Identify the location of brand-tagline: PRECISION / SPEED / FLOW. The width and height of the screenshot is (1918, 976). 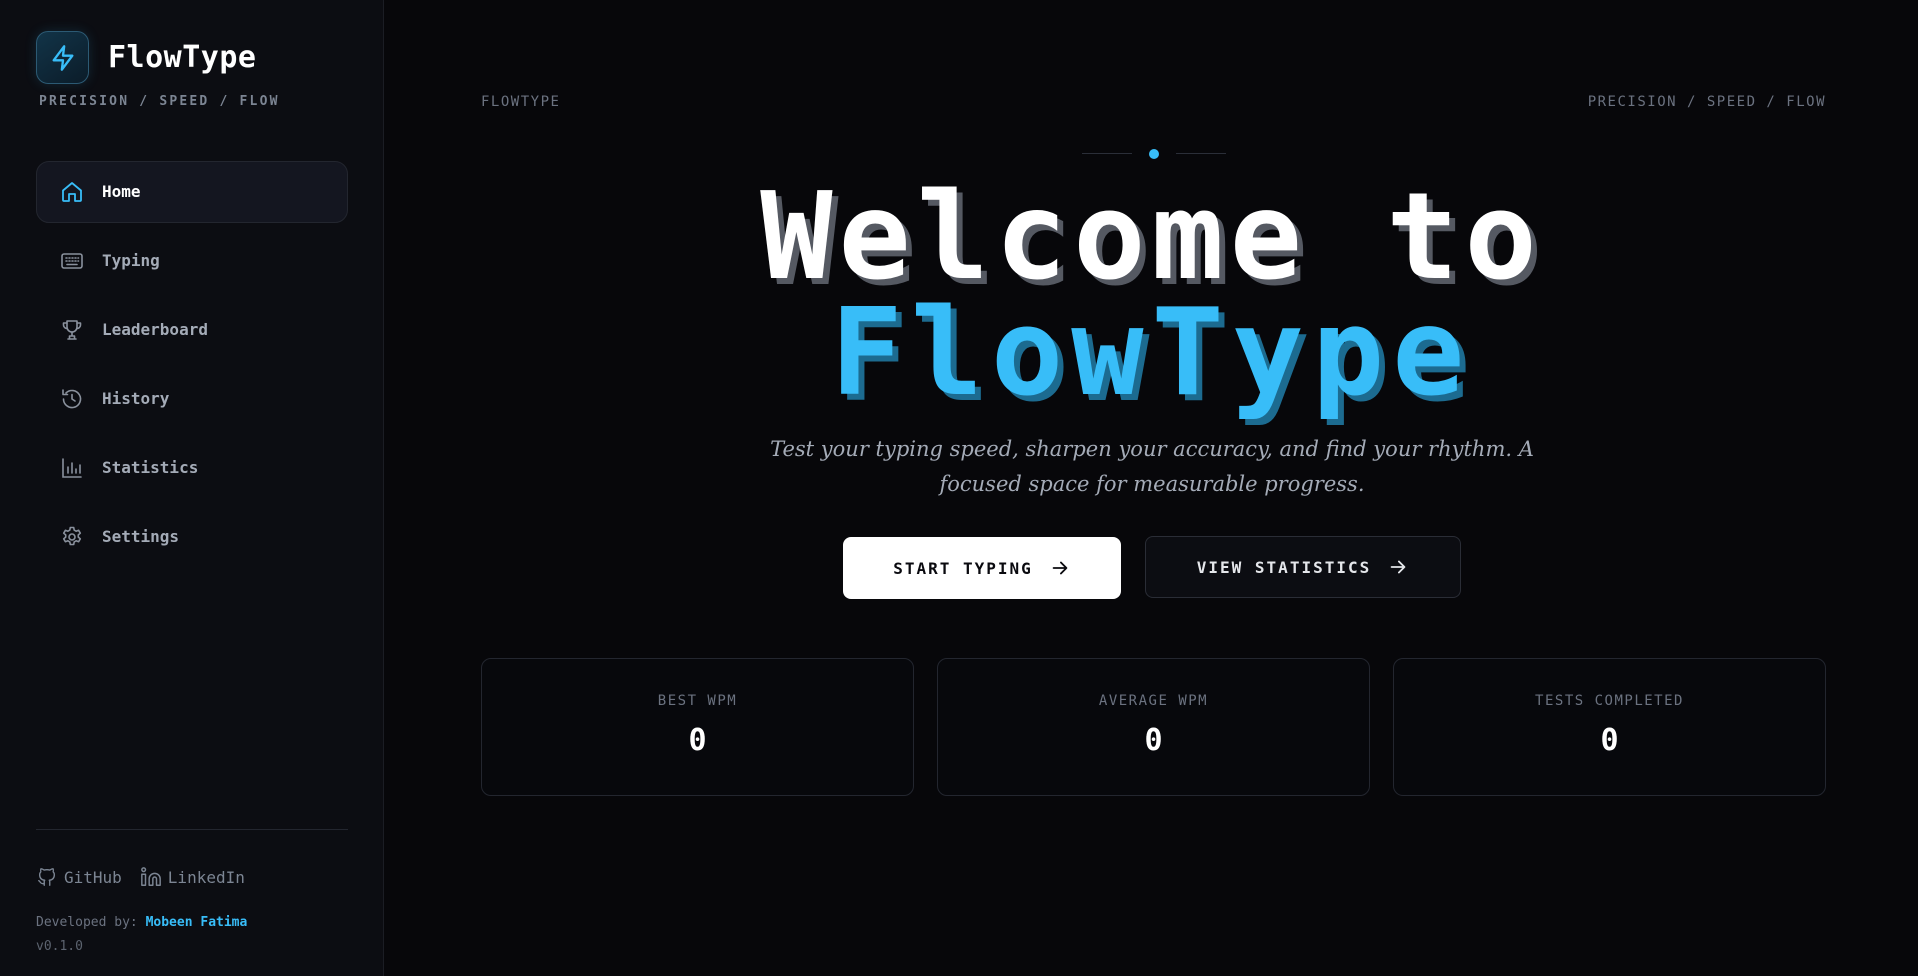
(159, 101).